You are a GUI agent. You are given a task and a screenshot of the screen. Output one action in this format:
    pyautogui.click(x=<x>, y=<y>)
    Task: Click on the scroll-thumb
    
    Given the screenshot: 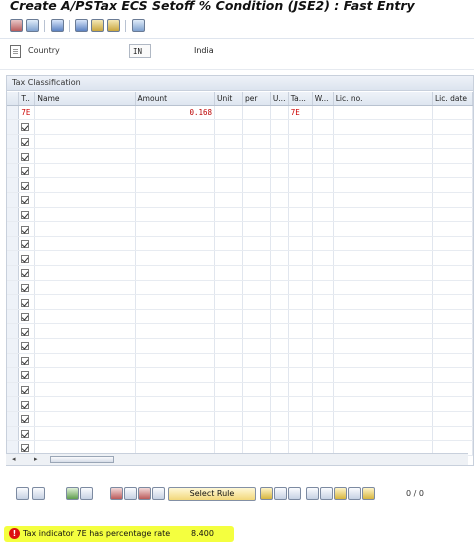 What is the action you would take?
    pyautogui.click(x=82, y=459)
    